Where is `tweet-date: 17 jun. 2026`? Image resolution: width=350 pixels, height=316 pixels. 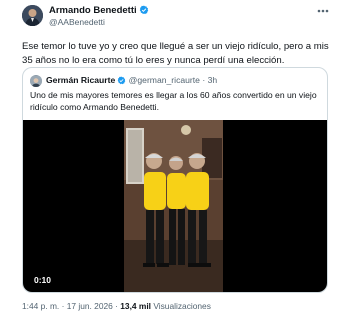 tweet-date: 17 jun. 2026 is located at coordinates (90, 306).